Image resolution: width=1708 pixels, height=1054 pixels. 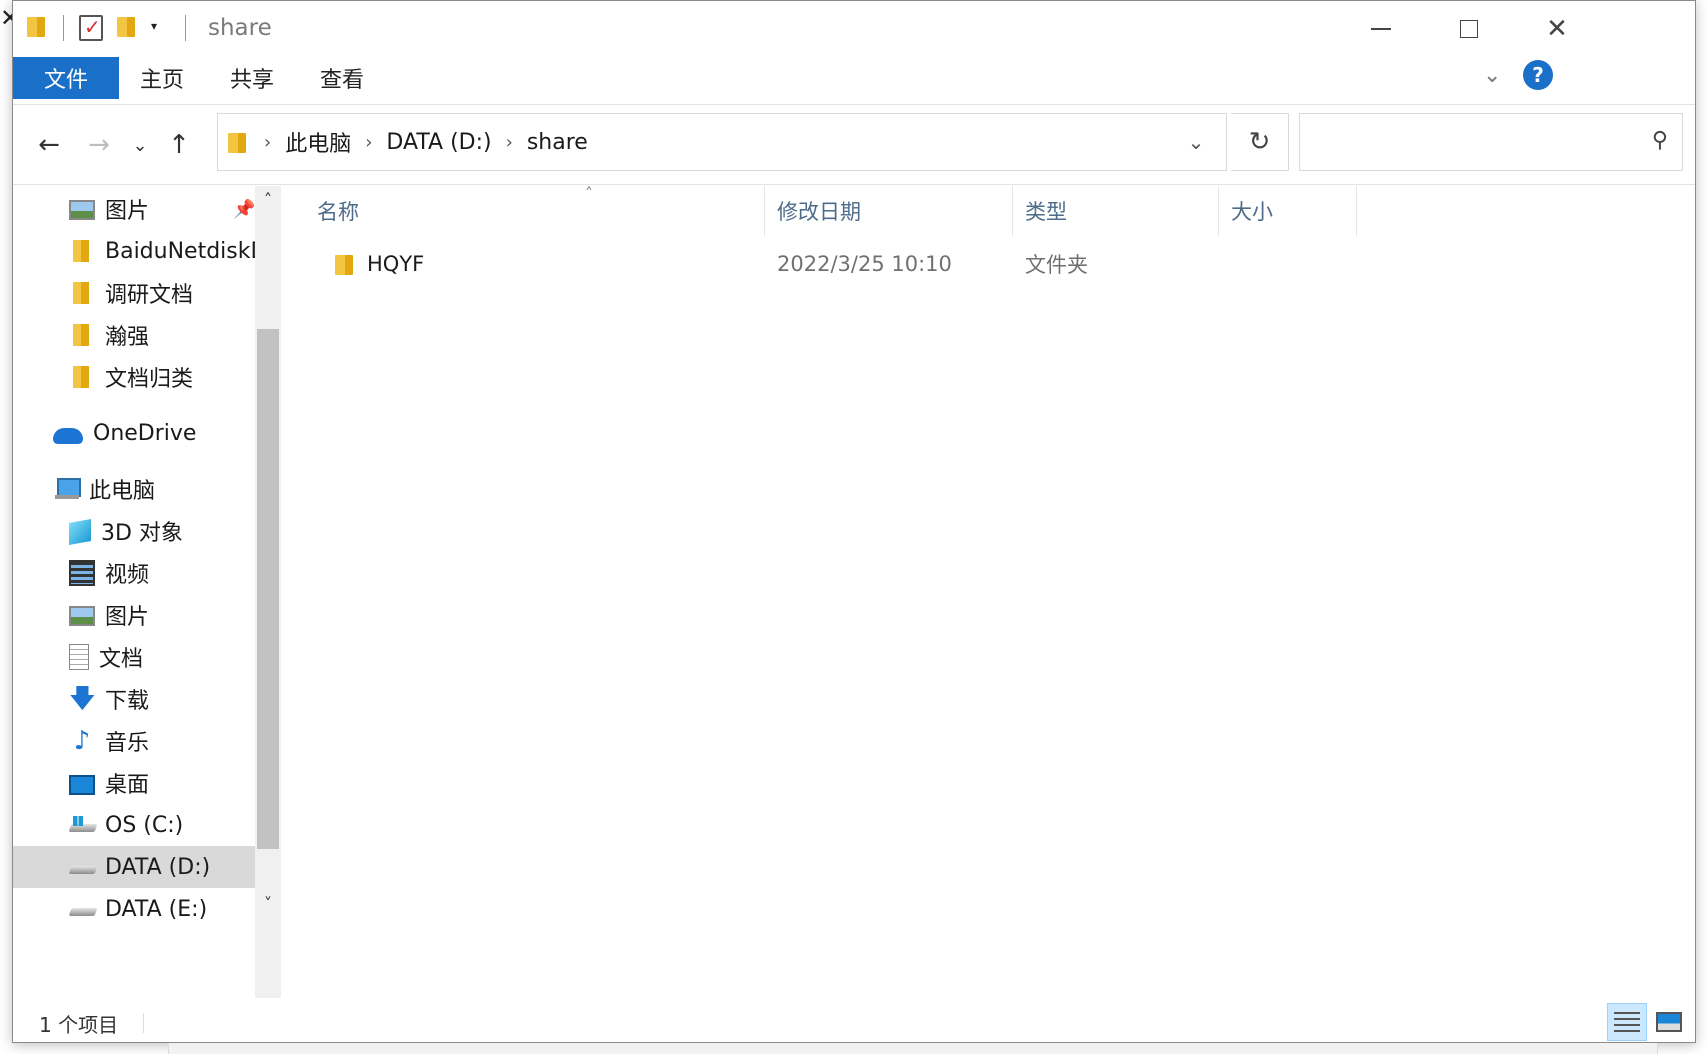 I want to click on maximize-button, so click(x=1469, y=29).